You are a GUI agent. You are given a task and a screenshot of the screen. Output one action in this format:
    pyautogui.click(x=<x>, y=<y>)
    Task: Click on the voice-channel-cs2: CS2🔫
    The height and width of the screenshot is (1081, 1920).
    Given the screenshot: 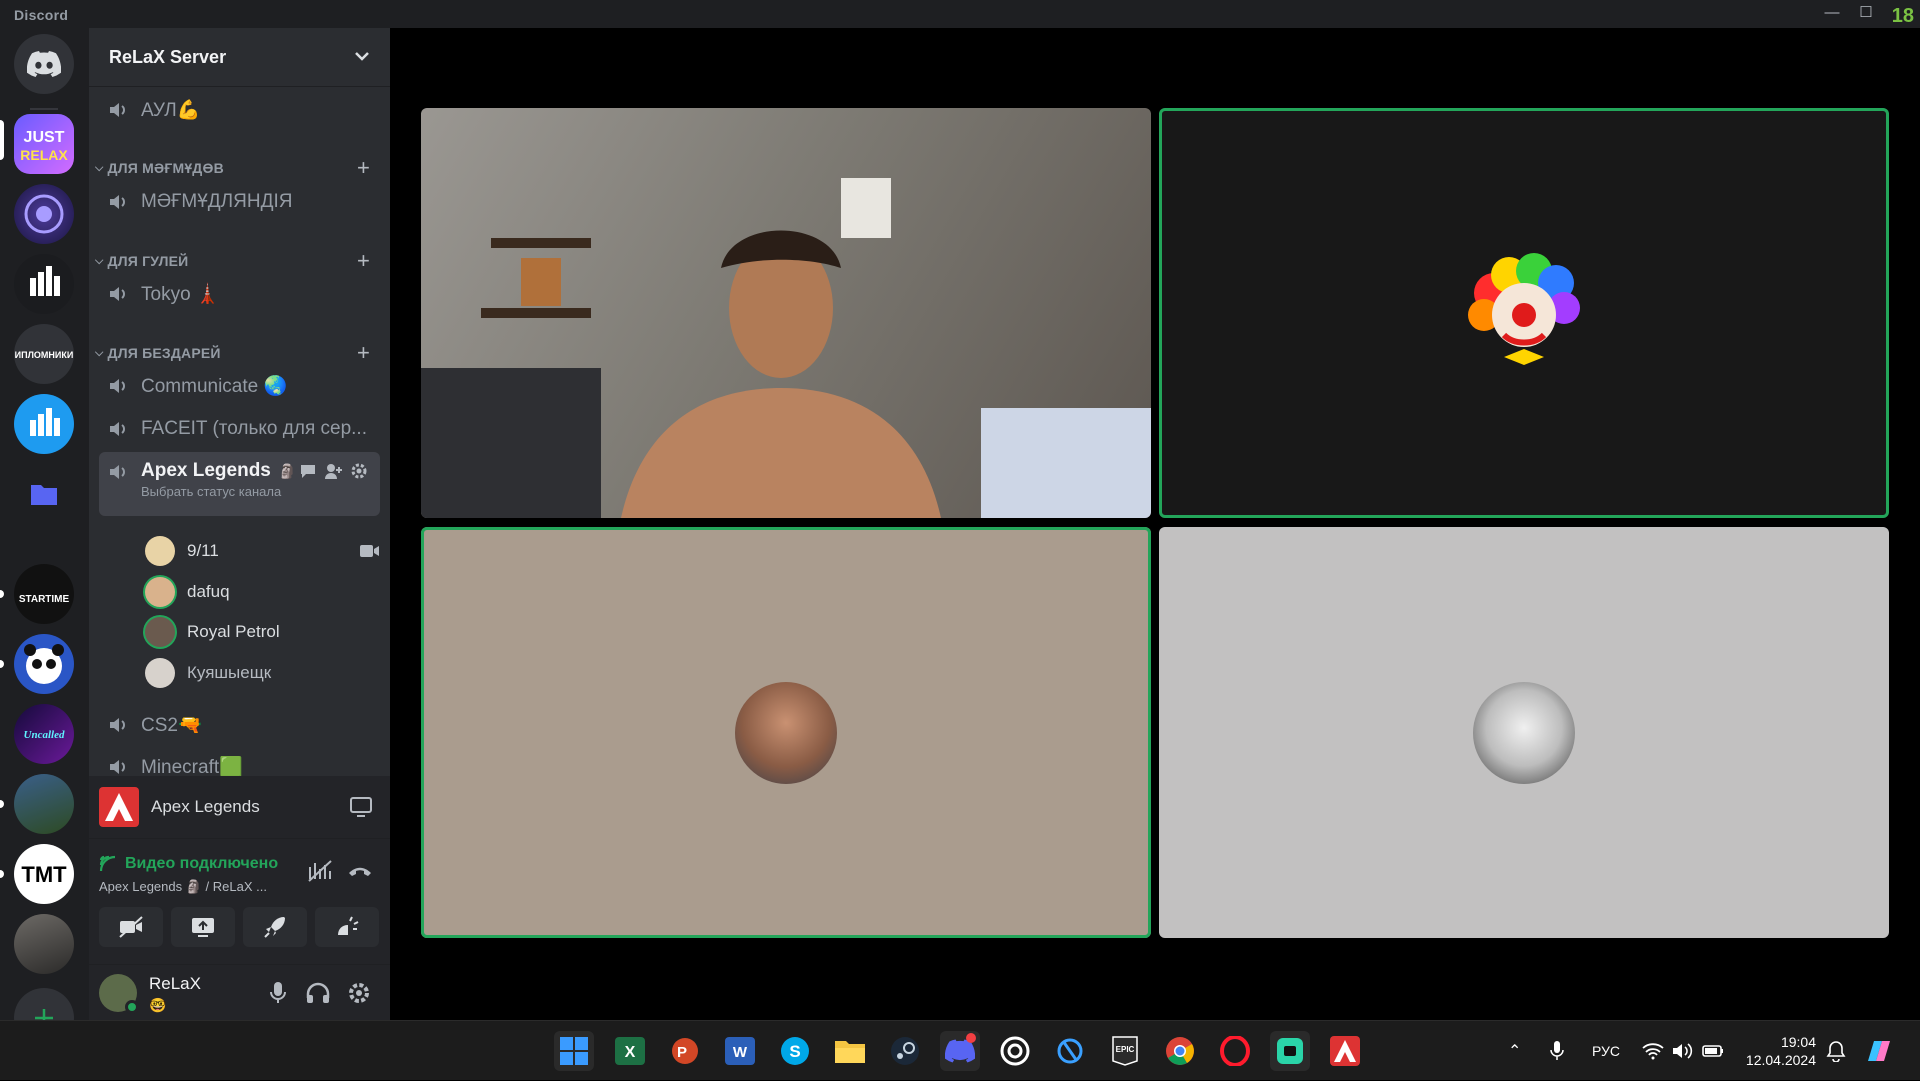 What is the action you would take?
    pyautogui.click(x=239, y=725)
    